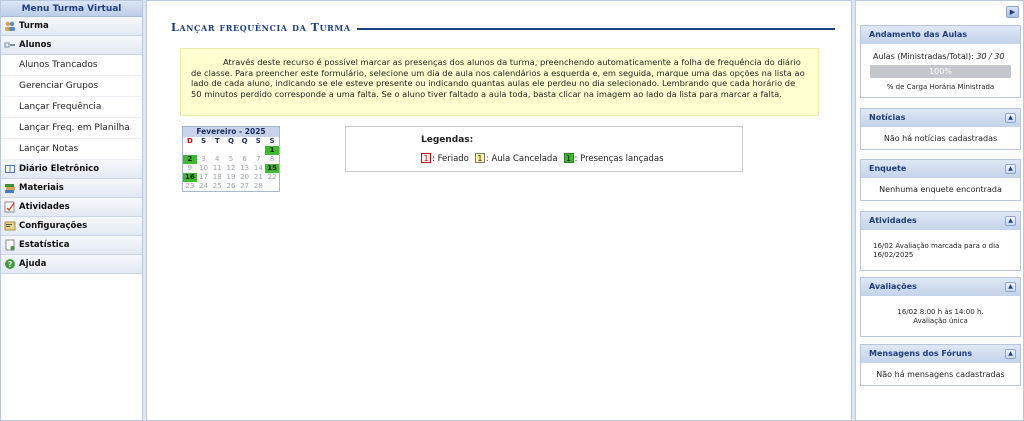  Describe the element at coordinates (940, 87) in the screenshot. I see `progress-caption: % de Carga Horária Ministrada` at that location.